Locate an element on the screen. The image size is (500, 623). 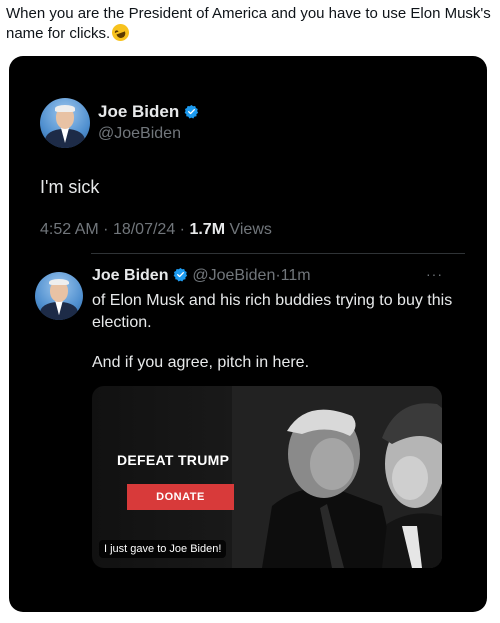
tweet-meta: 4:52 AM · 18/07/24 · 1.7M Views is located at coordinates (156, 230).